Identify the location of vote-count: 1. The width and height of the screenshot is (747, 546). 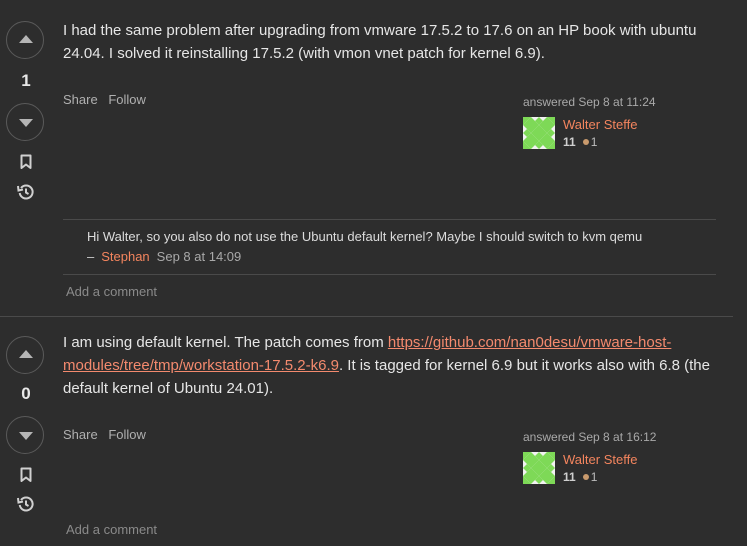
(26, 80).